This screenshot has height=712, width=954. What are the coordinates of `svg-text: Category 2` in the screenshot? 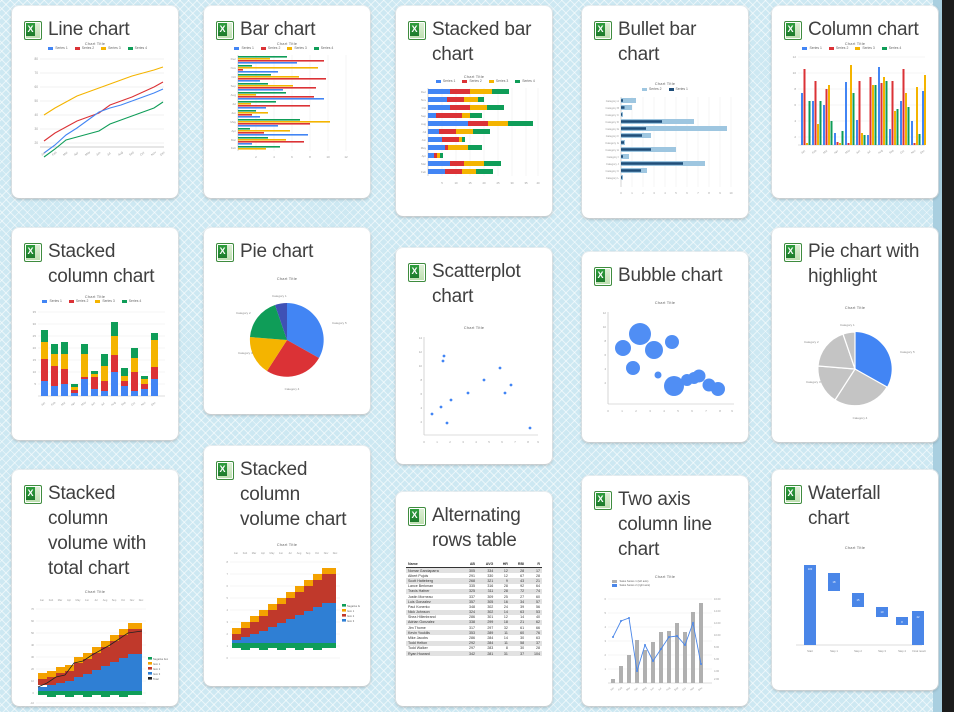 It's located at (811, 342).